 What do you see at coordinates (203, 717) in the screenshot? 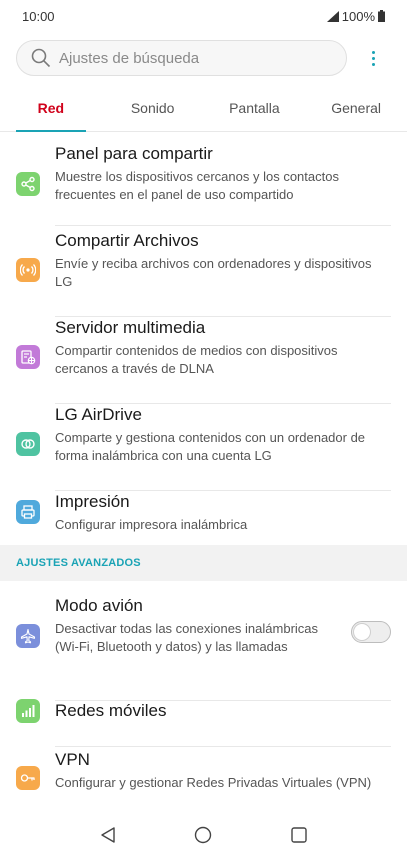
I see `list-item-redes-moviles: Redes móviles` at bounding box center [203, 717].